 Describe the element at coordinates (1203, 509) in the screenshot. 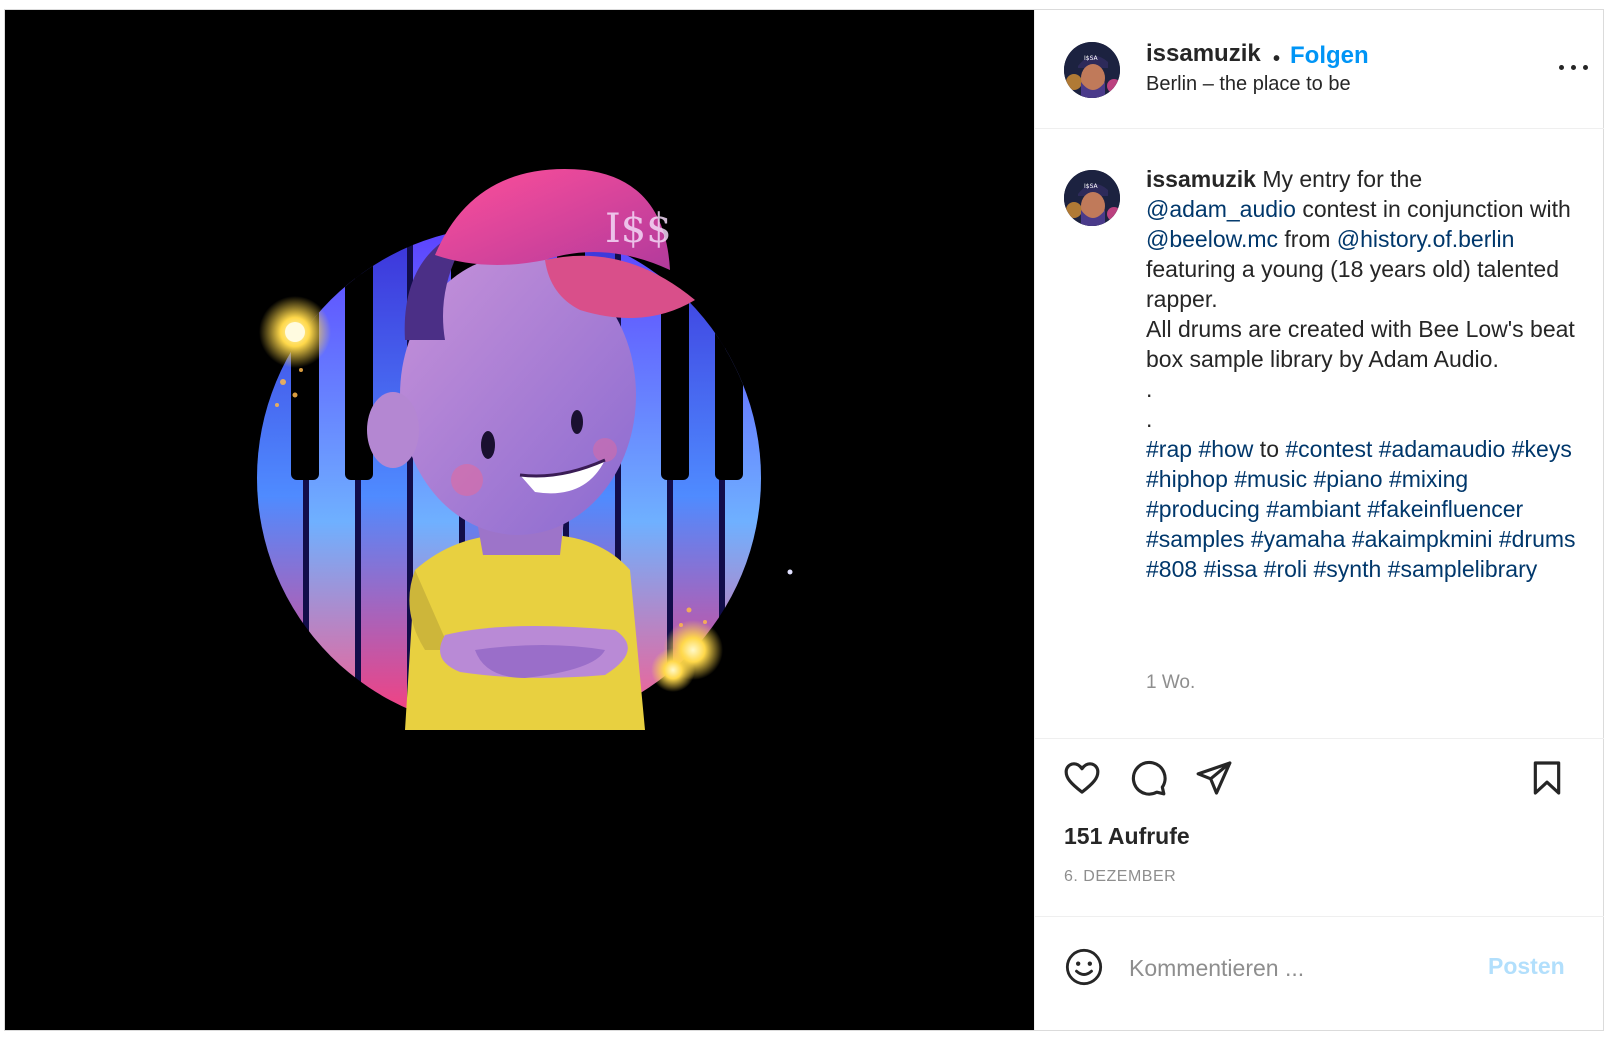

I see `hashtag-link: #producing` at that location.